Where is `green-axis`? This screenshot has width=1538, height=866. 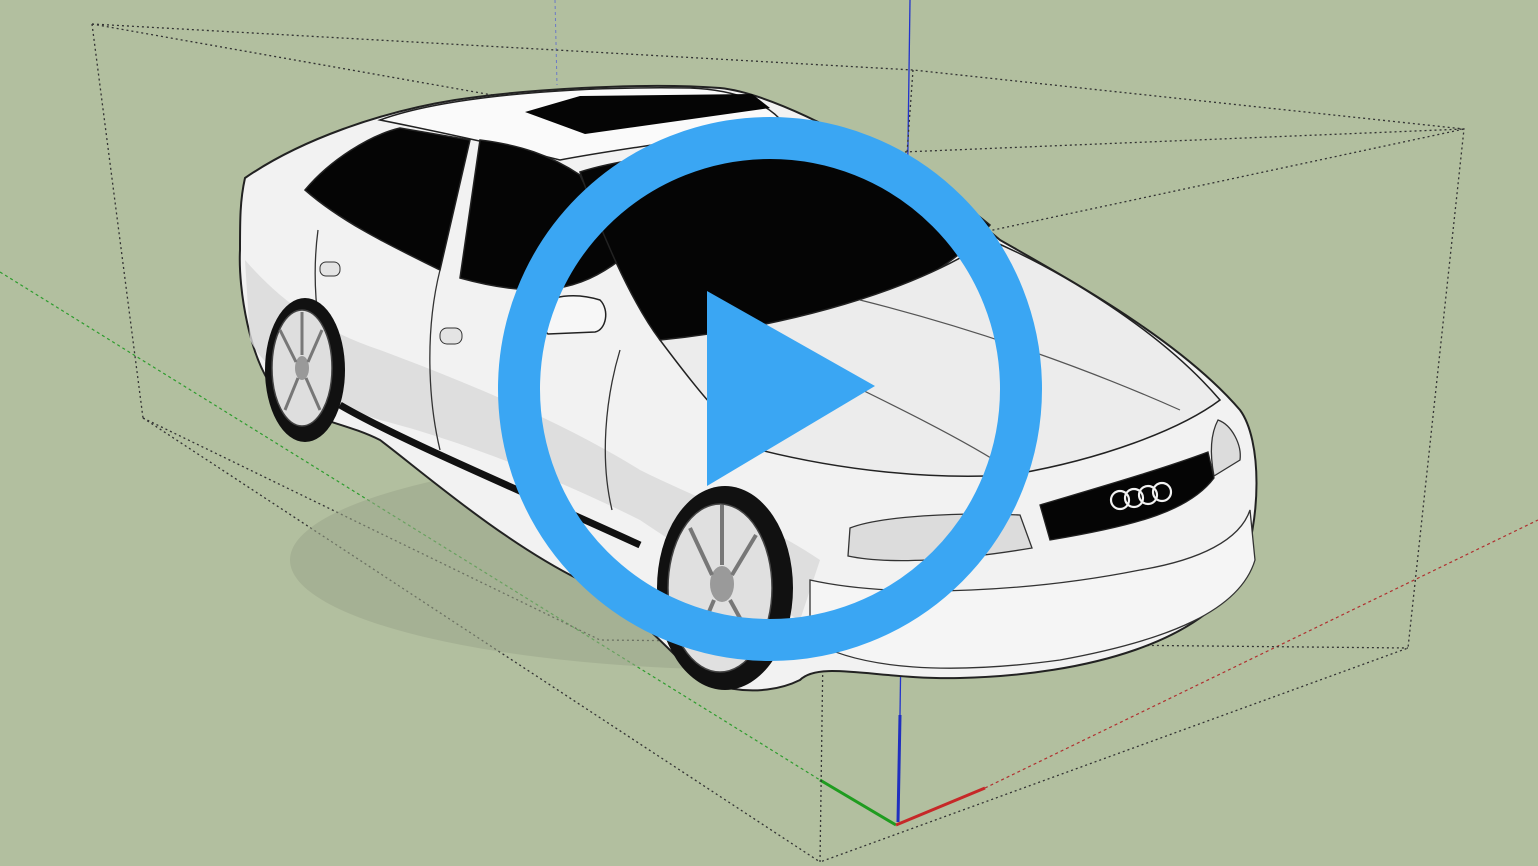
green-axis is located at coordinates (858, 802).